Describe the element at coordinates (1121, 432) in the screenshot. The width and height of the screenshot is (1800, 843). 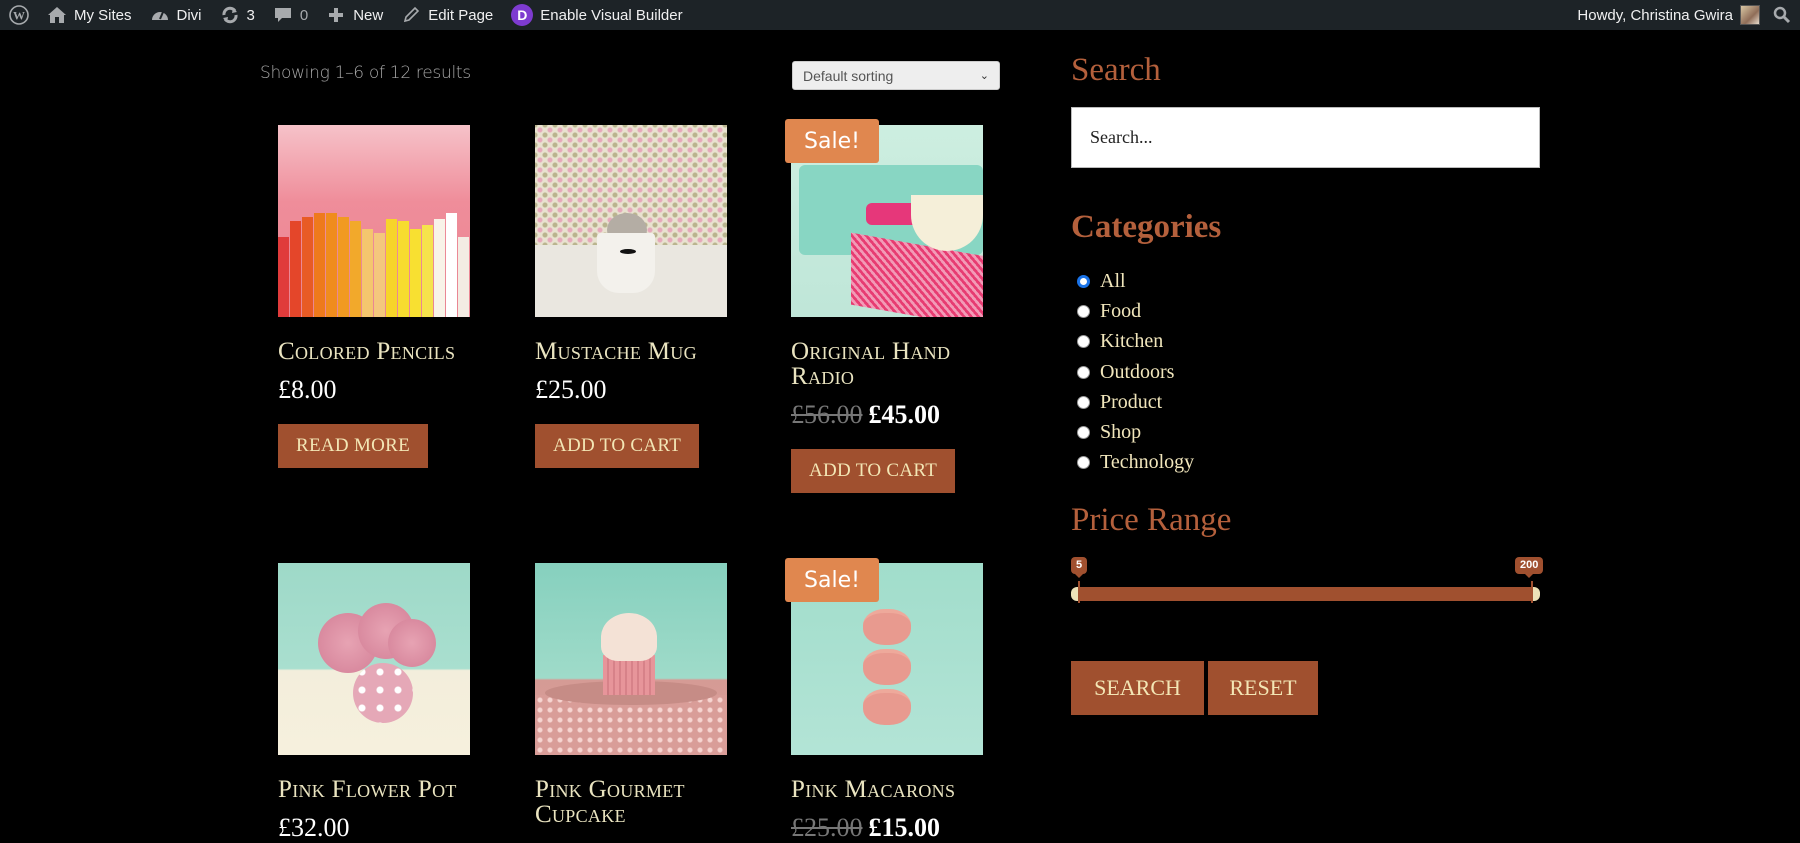
I see `category-label: Shop` at that location.